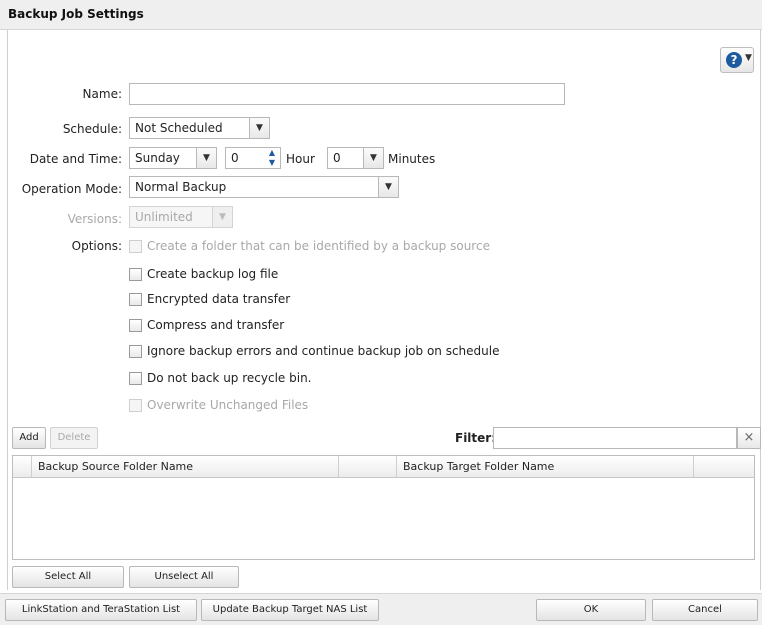  Describe the element at coordinates (749, 438) in the screenshot. I see `close-icon: ×` at that location.